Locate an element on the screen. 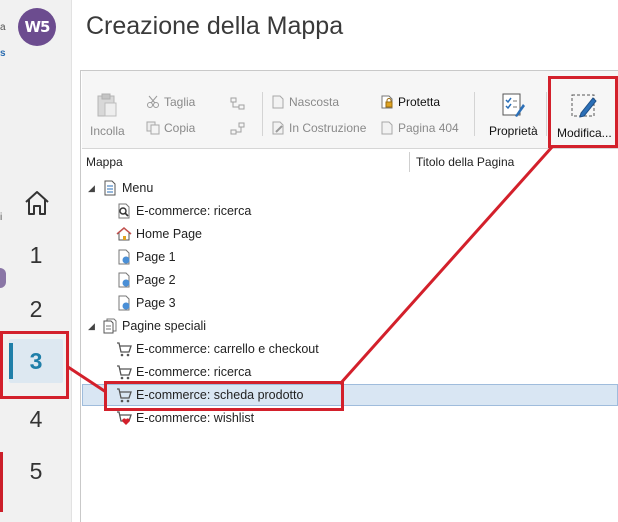 This screenshot has width=618, height=522. tree-item: Home Page is located at coordinates (350, 234).